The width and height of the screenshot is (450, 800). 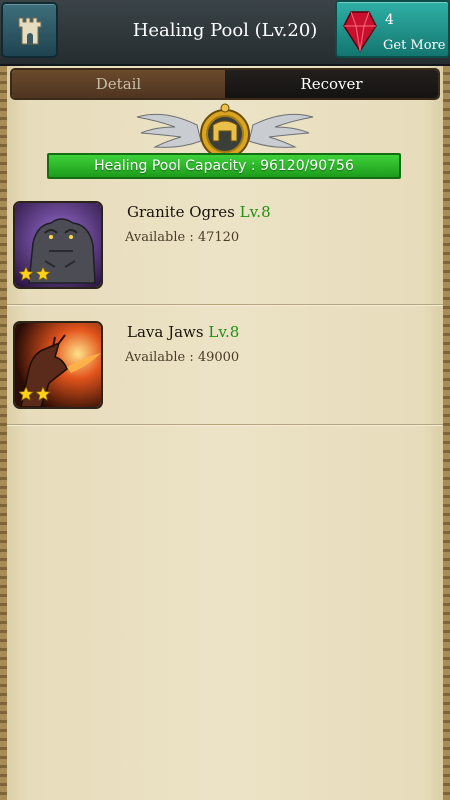 I want to click on unit-row-lava-jaws: Lava Jaws Lv.8 Available : 49000, so click(x=225, y=365).